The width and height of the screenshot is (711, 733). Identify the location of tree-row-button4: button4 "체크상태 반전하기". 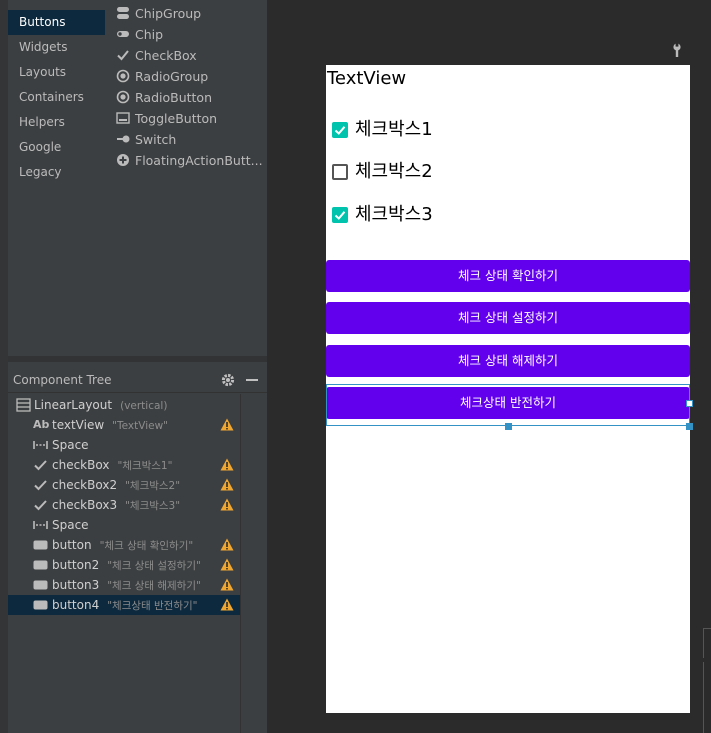
(124, 605).